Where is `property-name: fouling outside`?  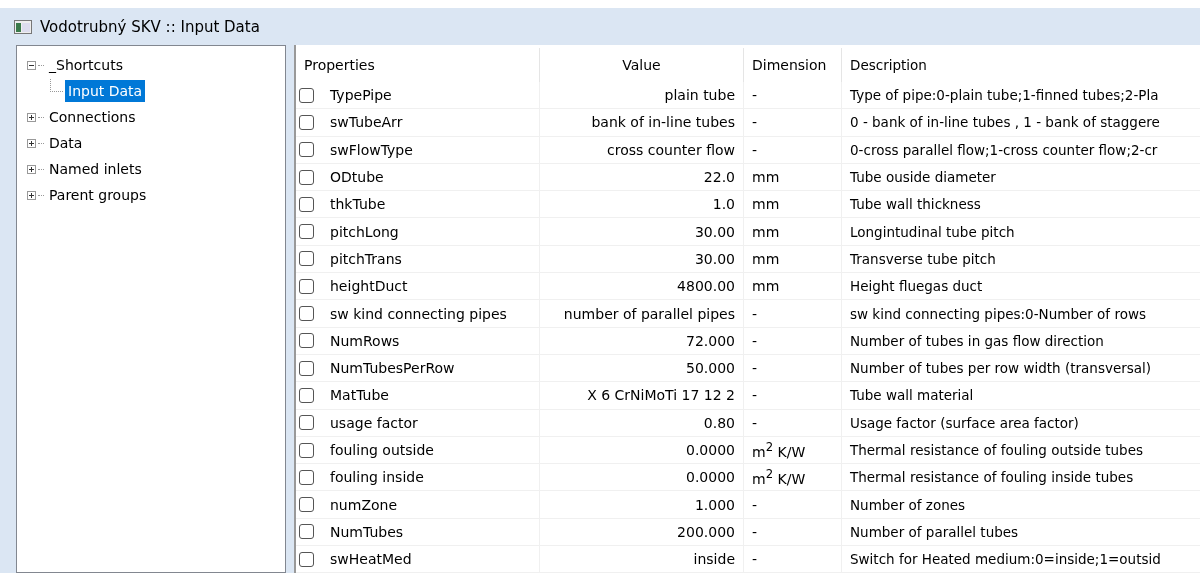
property-name: fouling outside is located at coordinates (382, 450).